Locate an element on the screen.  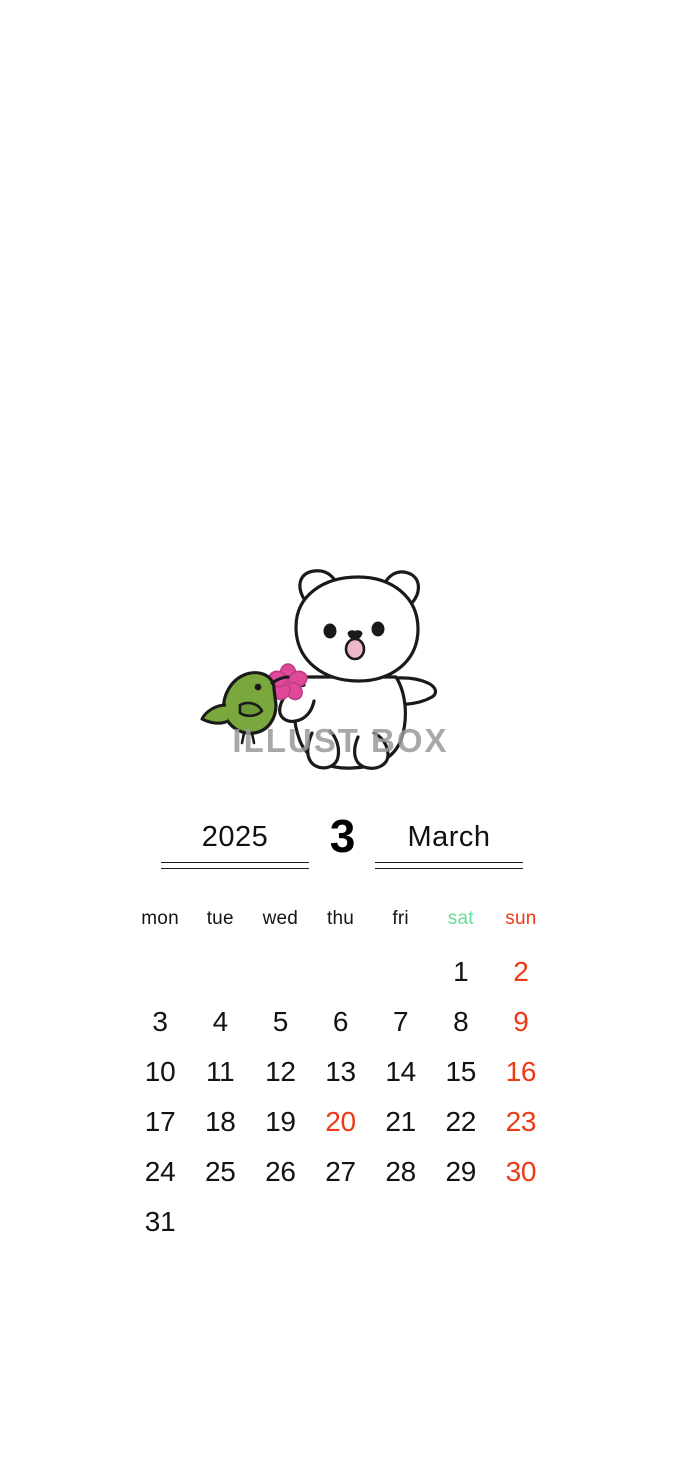
bear-with-warbler-illustration is located at coordinates (326, 672).